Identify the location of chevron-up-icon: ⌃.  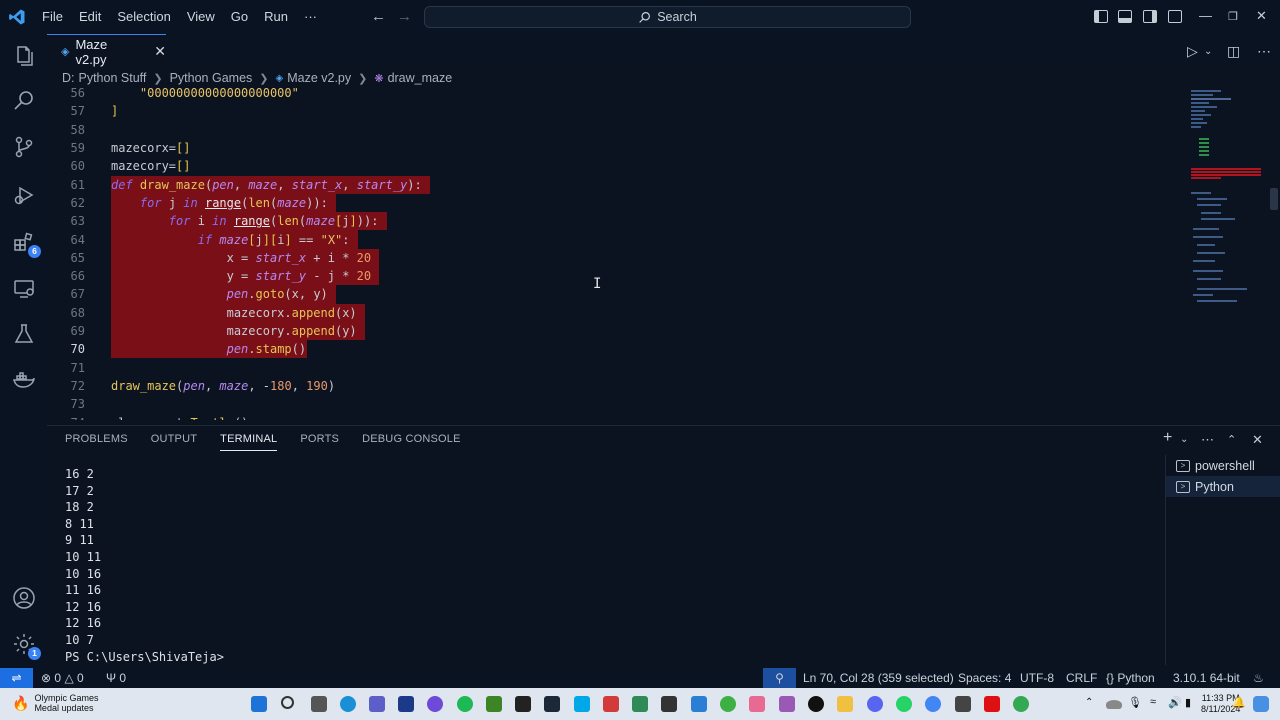
(1093, 705).